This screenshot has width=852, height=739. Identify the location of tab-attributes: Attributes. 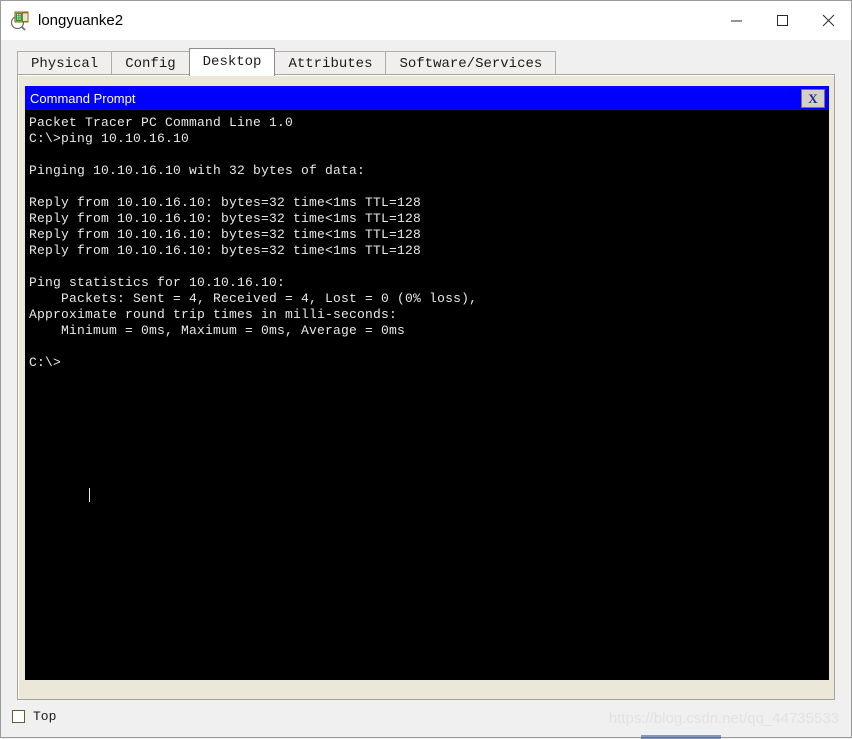
(330, 63).